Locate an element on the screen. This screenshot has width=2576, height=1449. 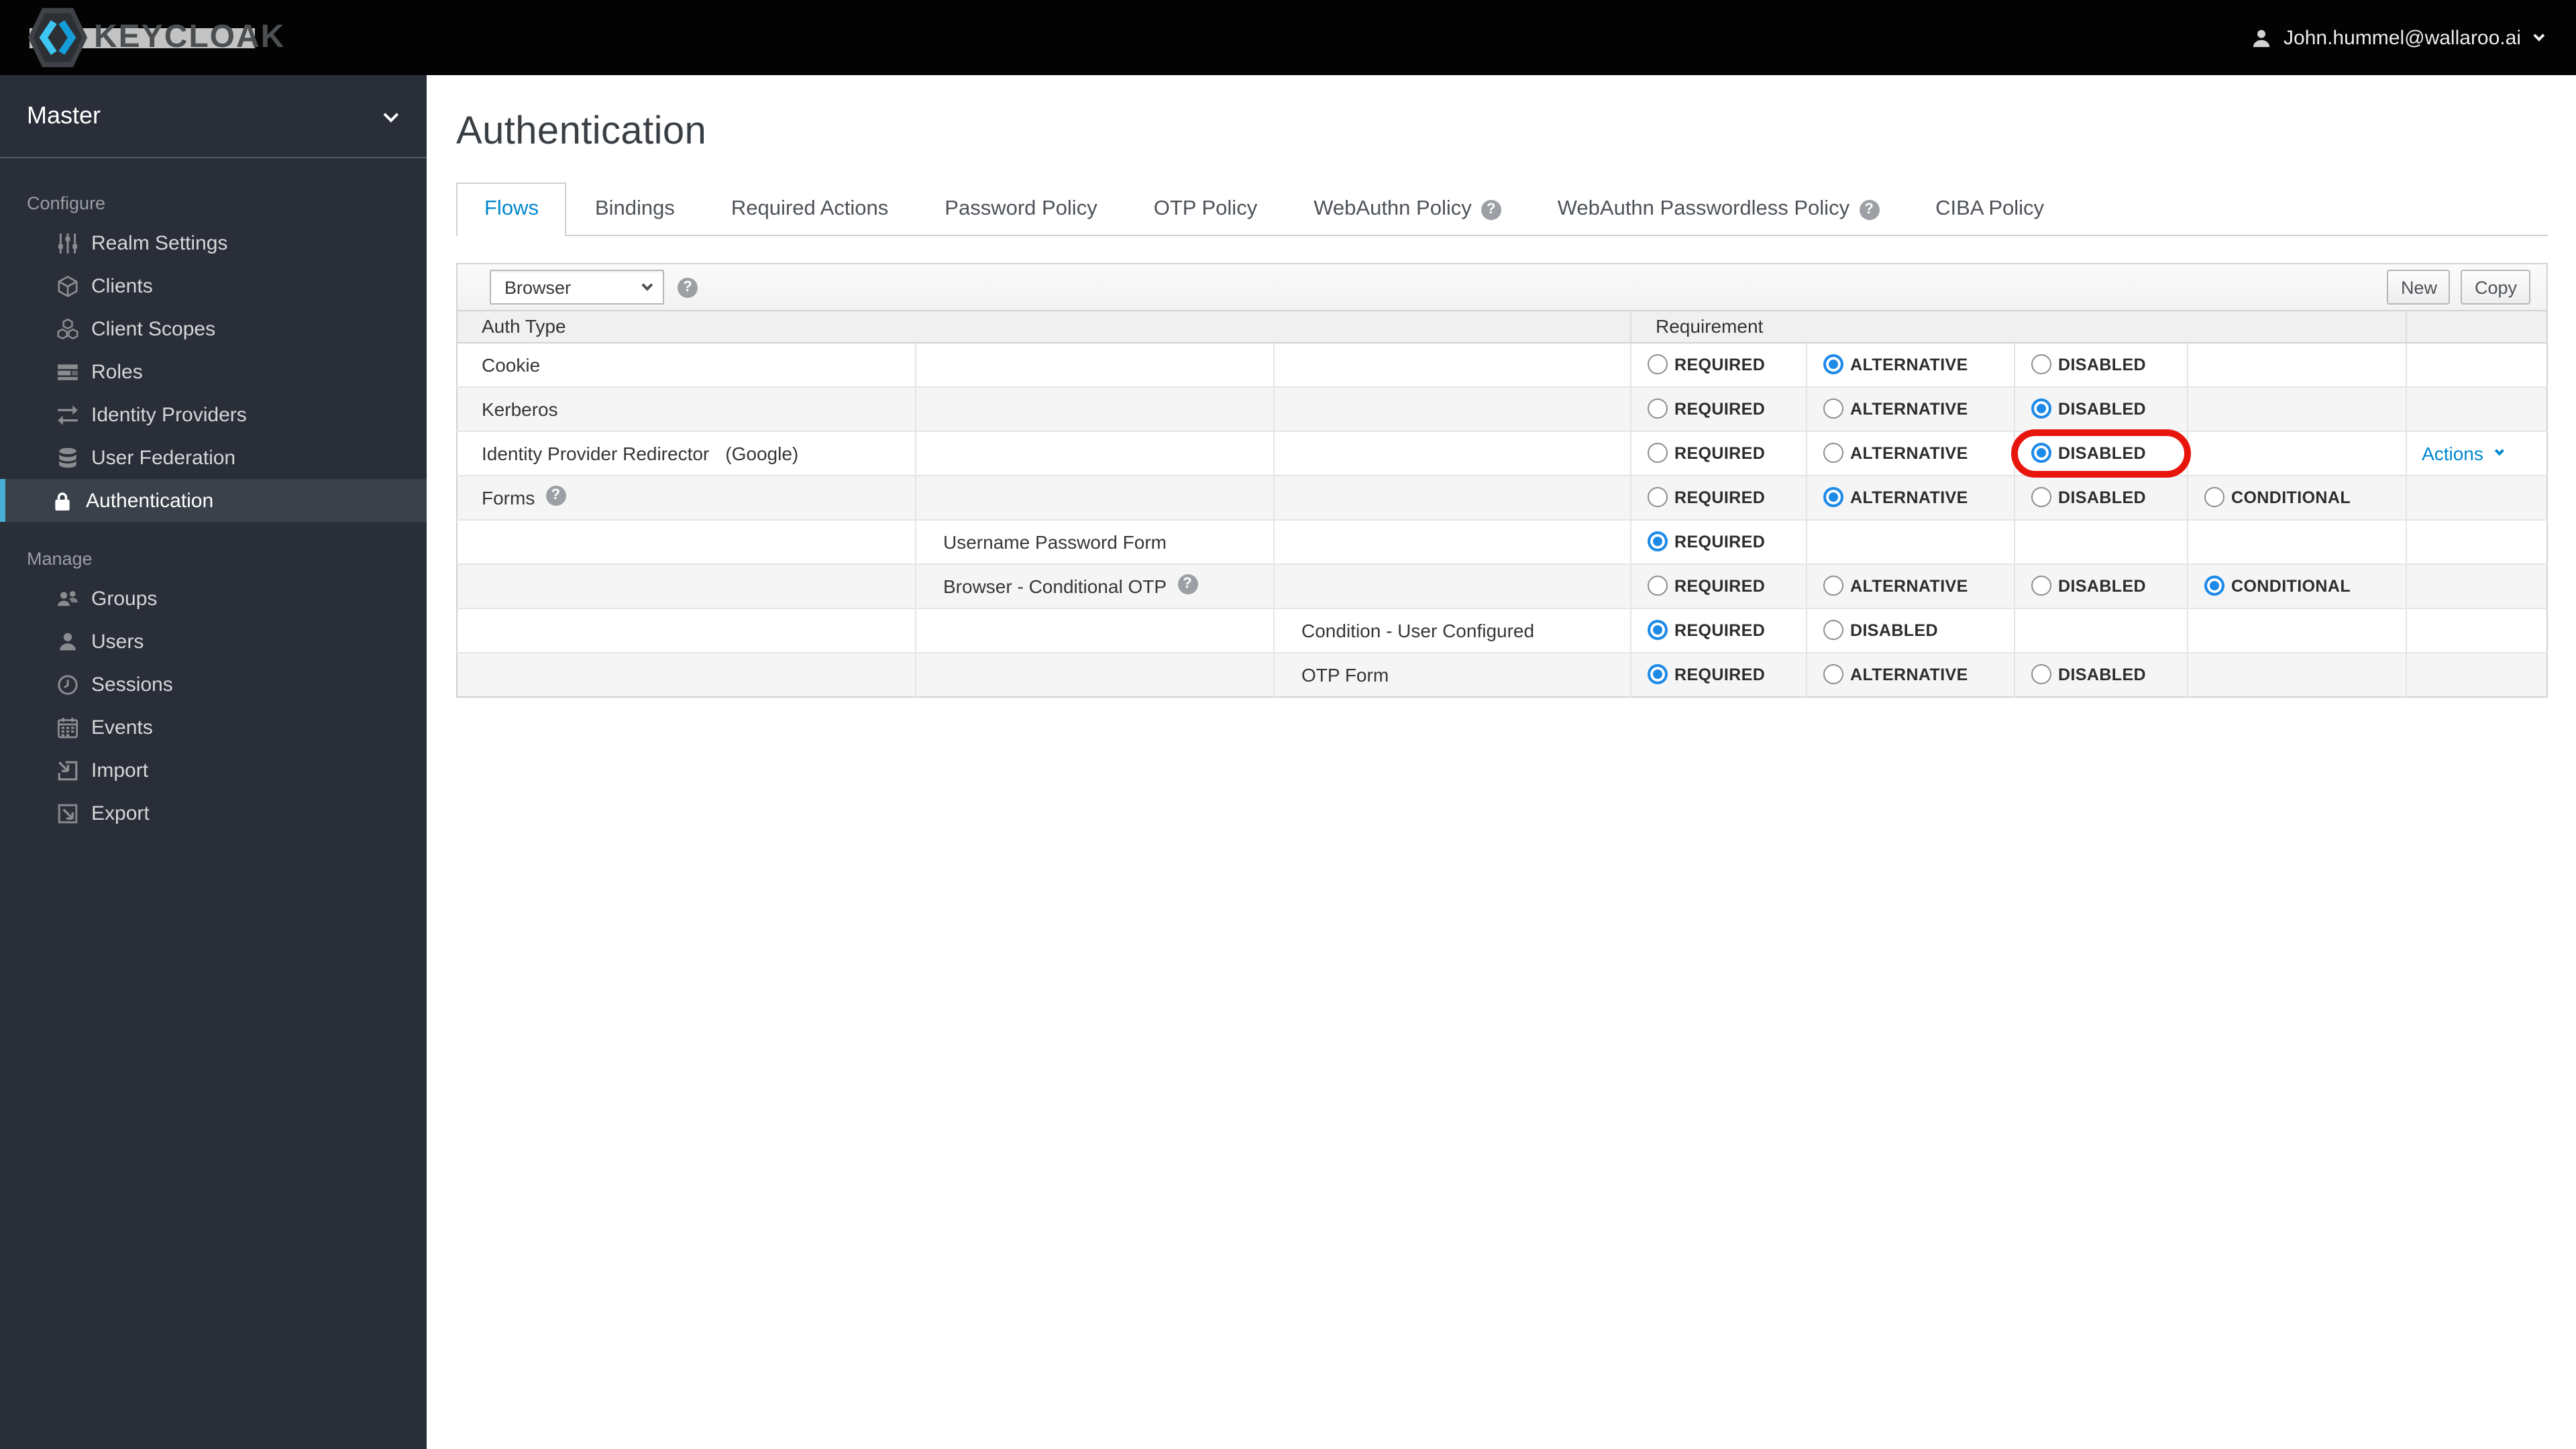
sidebar-item-events: Events is located at coordinates (213, 727).